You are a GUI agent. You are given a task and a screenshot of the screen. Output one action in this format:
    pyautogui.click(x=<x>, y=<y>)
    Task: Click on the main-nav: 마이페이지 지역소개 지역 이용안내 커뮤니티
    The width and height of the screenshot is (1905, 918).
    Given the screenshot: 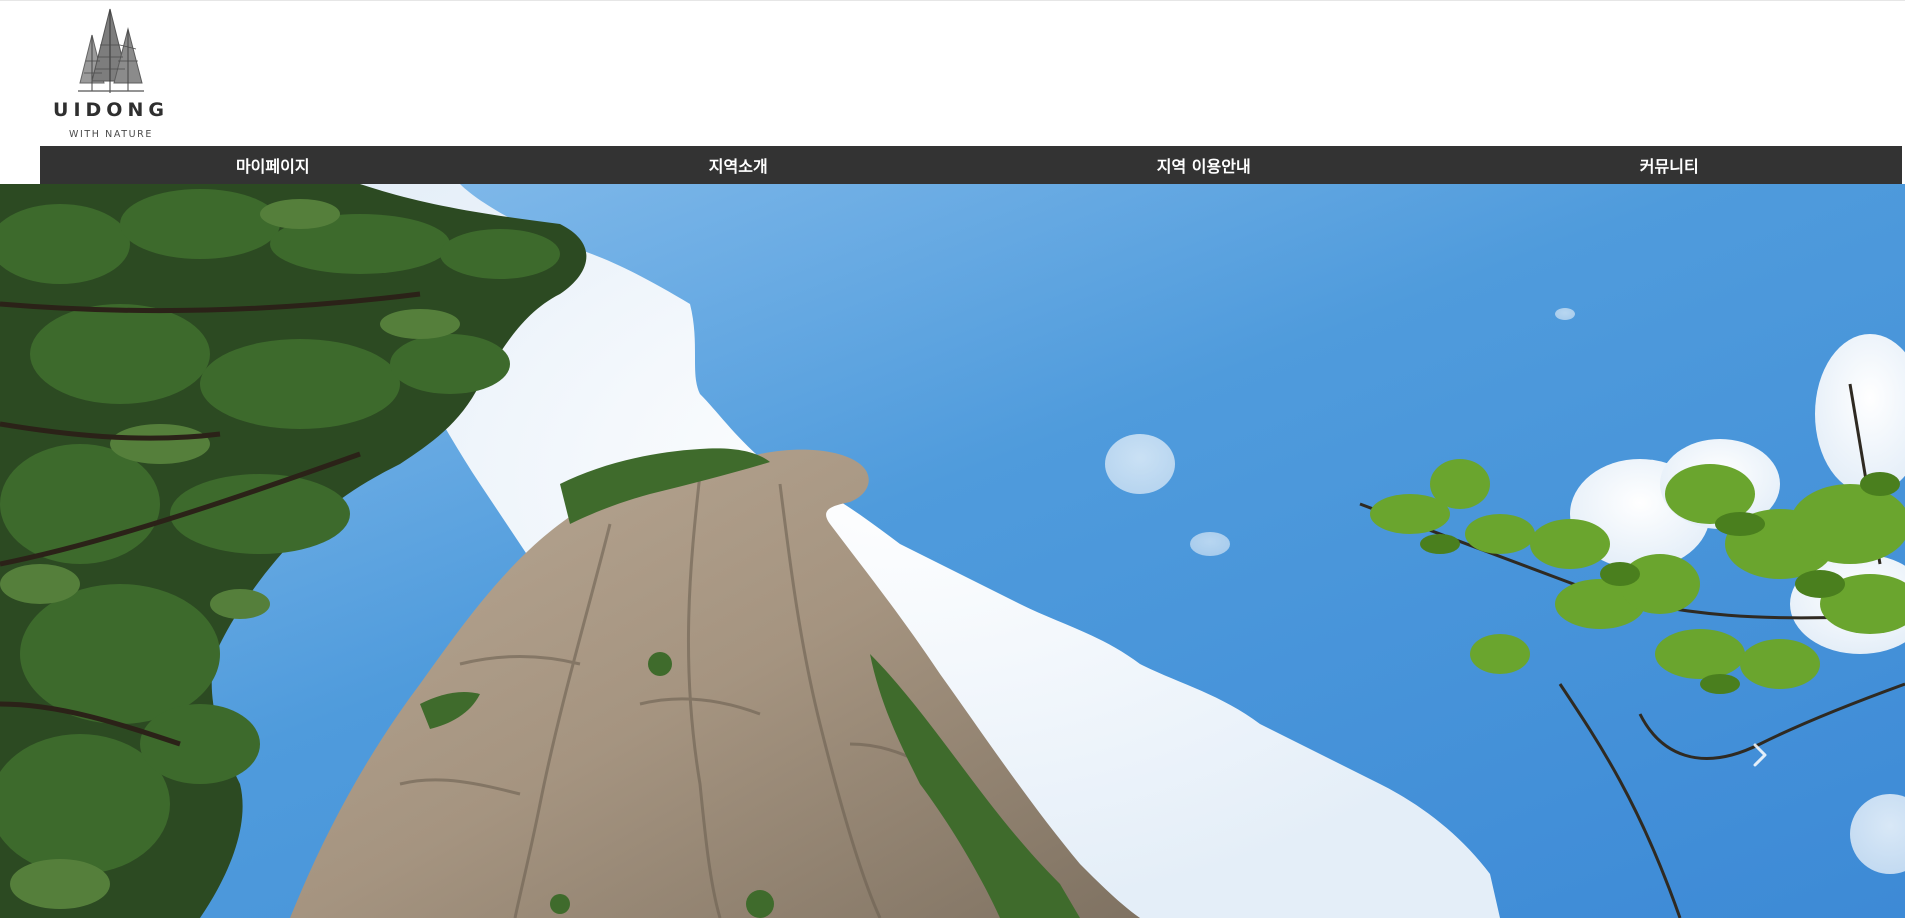 What is the action you would take?
    pyautogui.click(x=971, y=165)
    